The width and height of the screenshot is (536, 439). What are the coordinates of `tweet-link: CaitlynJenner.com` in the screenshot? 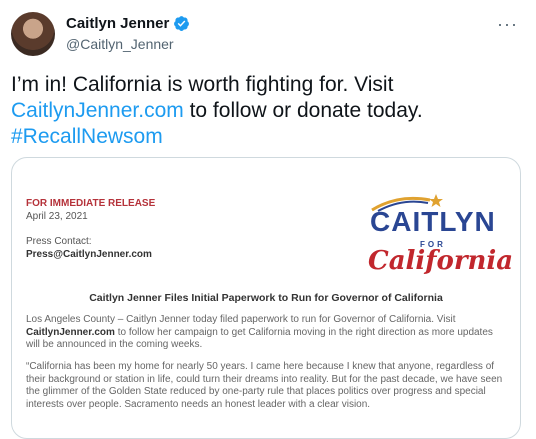 It's located at (97, 110).